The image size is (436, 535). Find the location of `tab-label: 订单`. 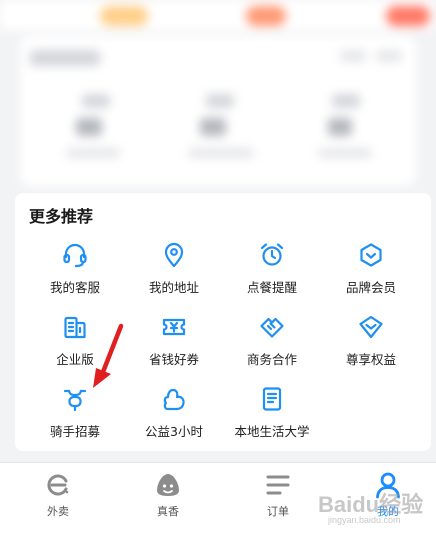

tab-label: 订单 is located at coordinates (278, 511).